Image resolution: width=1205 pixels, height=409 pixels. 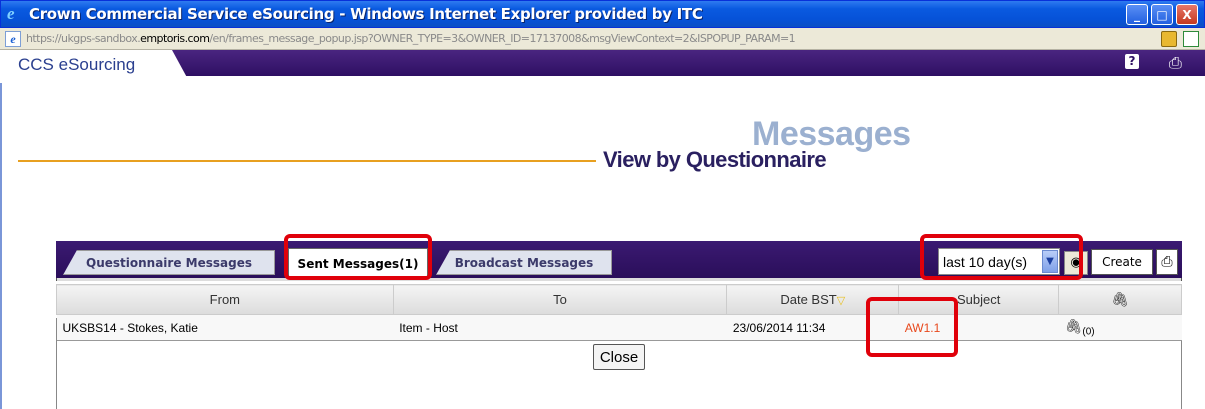 I want to click on minimize-icon: _, so click(x=1137, y=14).